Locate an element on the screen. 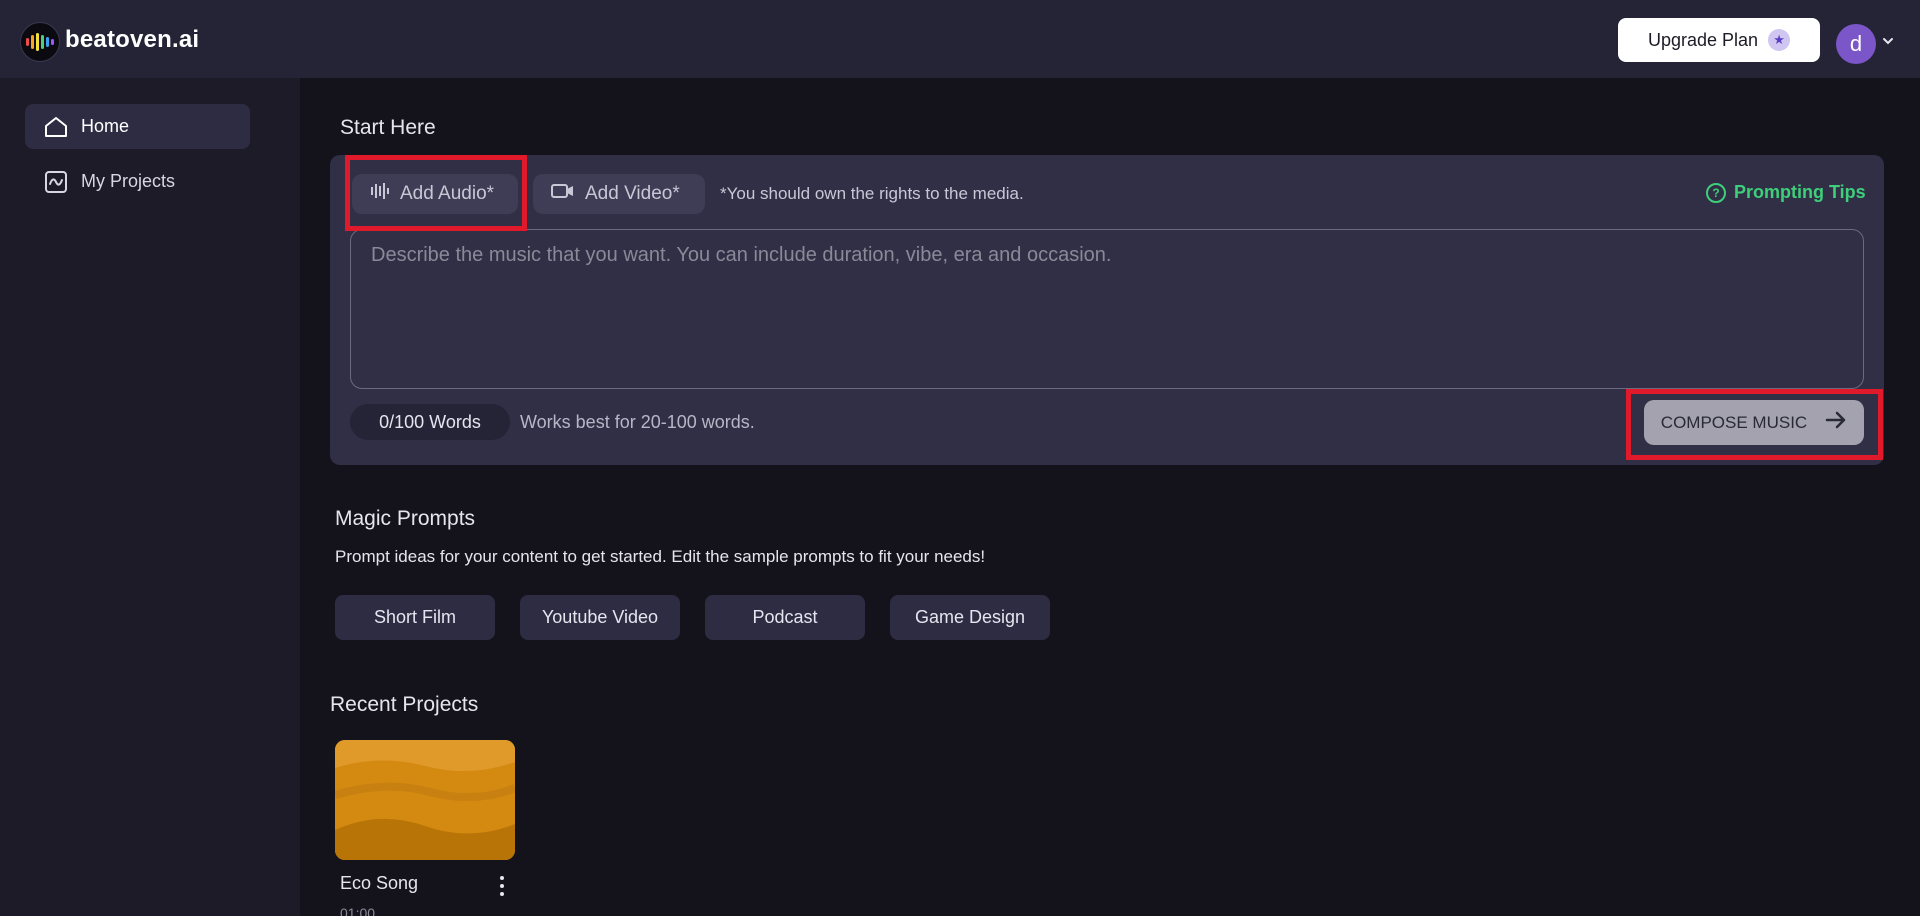 Image resolution: width=1920 pixels, height=916 pixels. brand-name: beatoven.ai is located at coordinates (132, 40).